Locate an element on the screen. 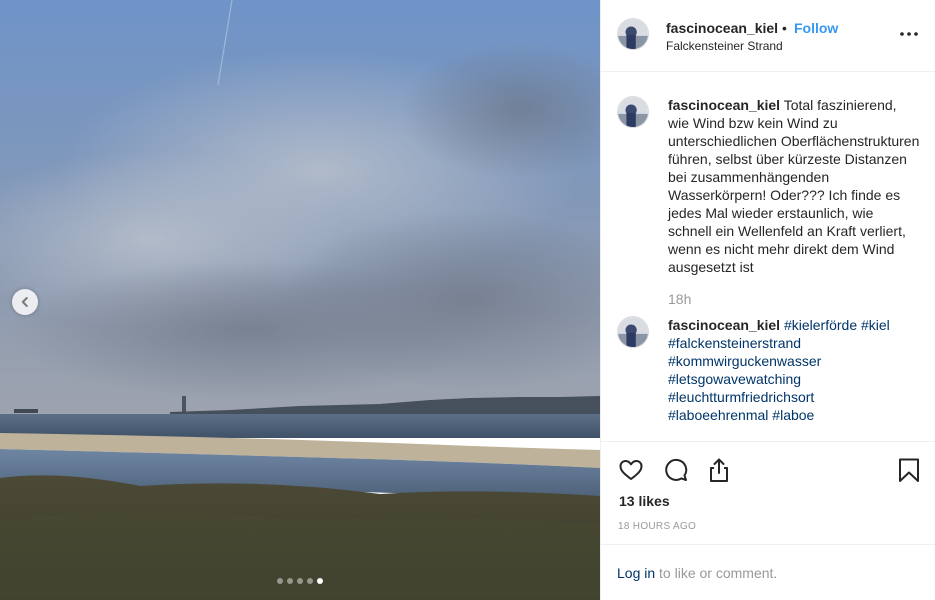 This screenshot has width=935, height=600. location-link: Falckensteiner Strand is located at coordinates (724, 46).